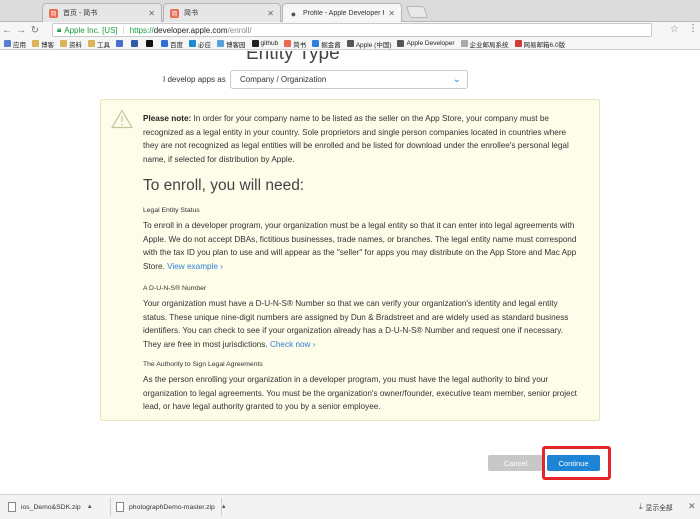 Image resolution: width=700 pixels, height=519 pixels. I want to click on back-arrow-icon: ←, so click(7, 30).